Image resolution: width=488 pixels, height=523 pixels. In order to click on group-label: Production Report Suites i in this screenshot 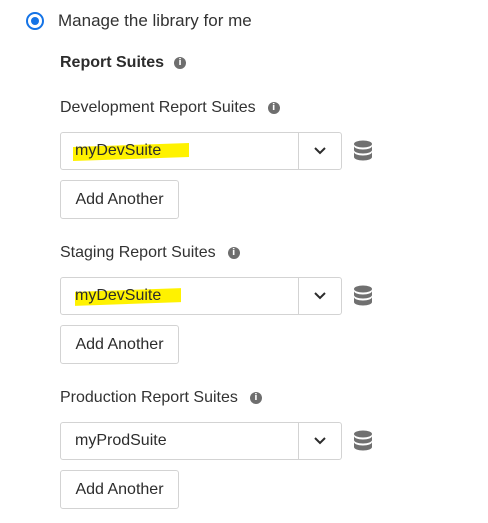, I will do `click(217, 398)`.